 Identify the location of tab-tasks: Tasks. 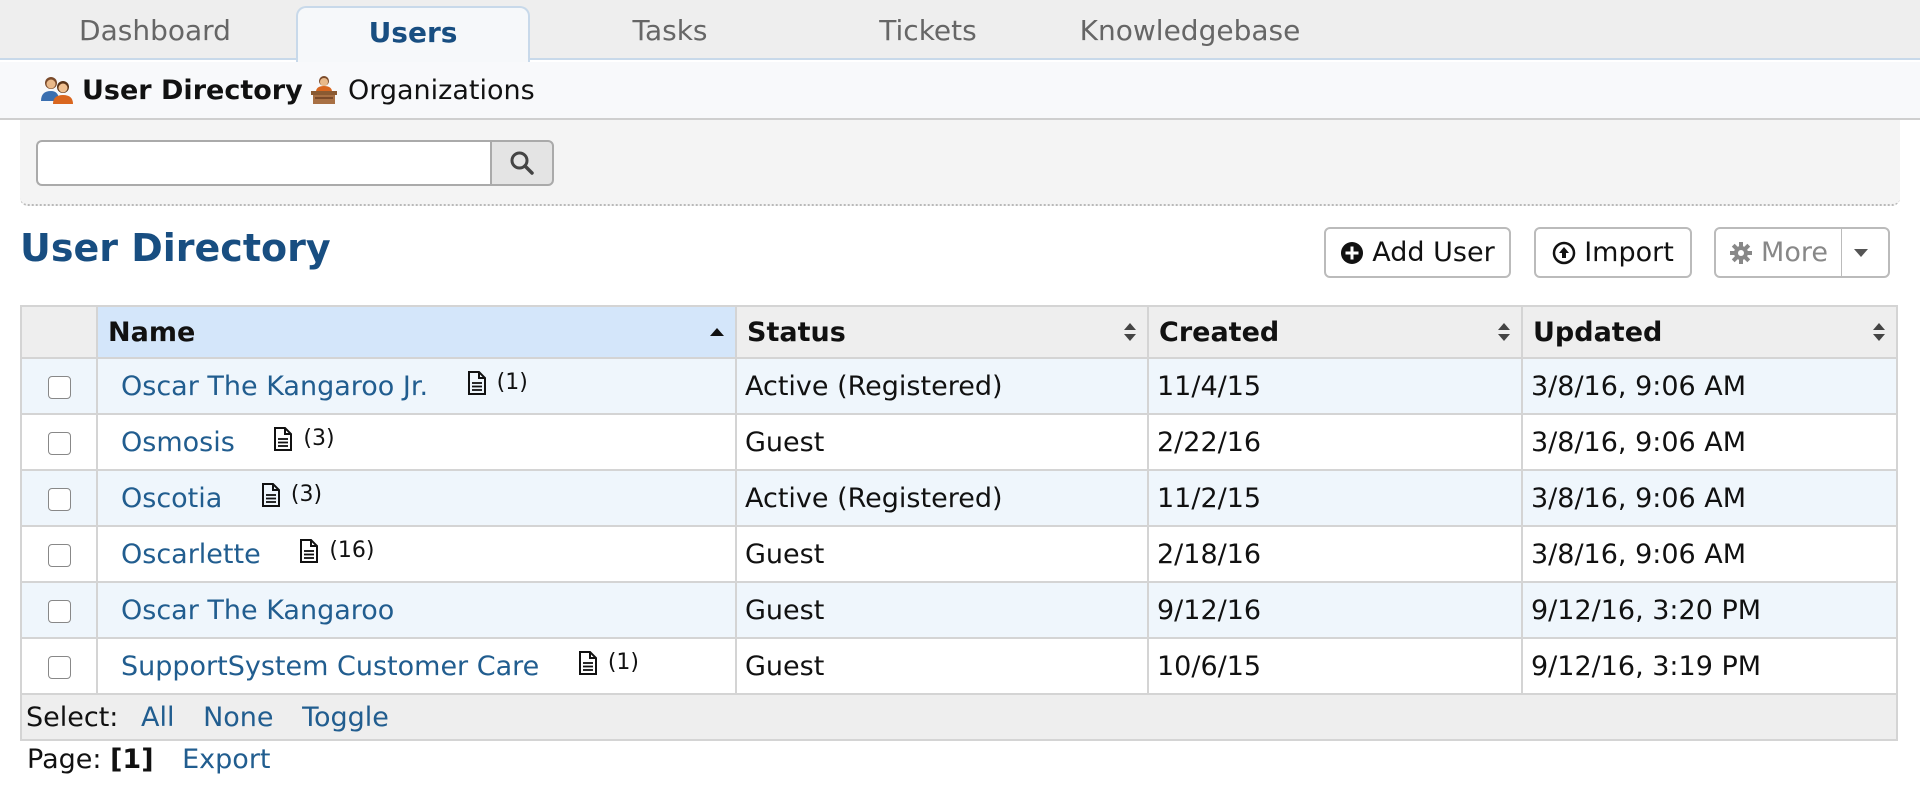
(670, 30).